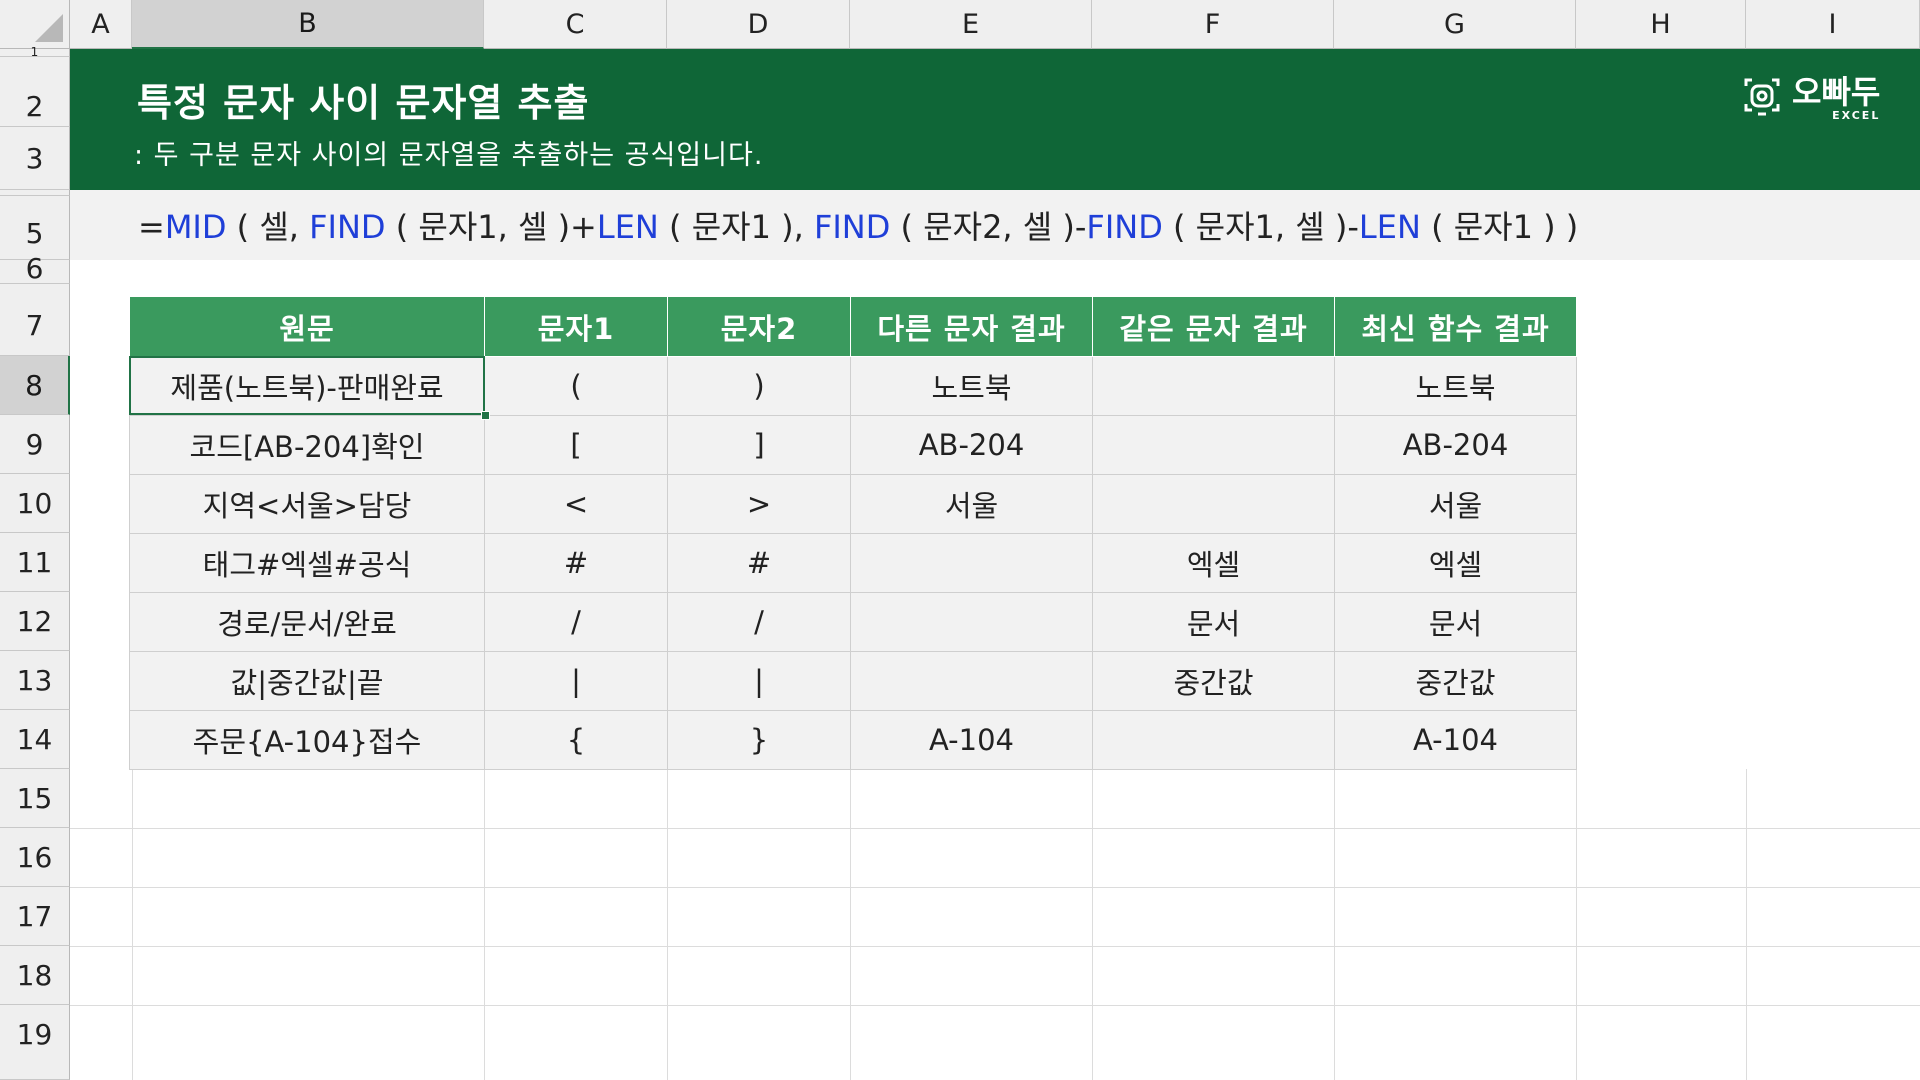 The image size is (1920, 1080). What do you see at coordinates (485, 415) in the screenshot?
I see `fill-handle` at bounding box center [485, 415].